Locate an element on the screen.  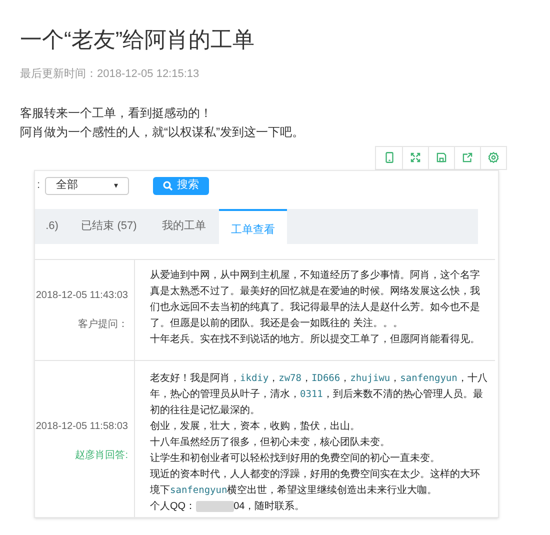
tab: 我的工单 is located at coordinates (184, 226).